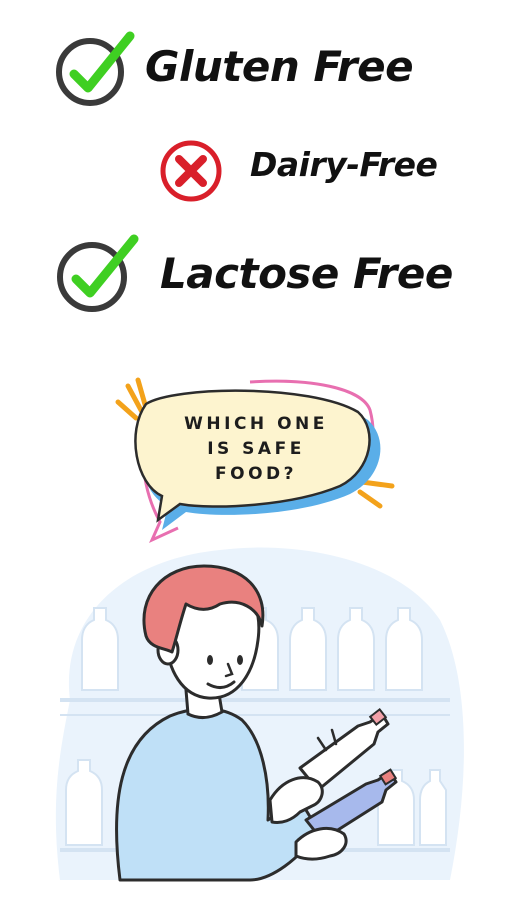 The image size is (507, 900). I want to click on bubble-line: FOOD?, so click(256, 474).